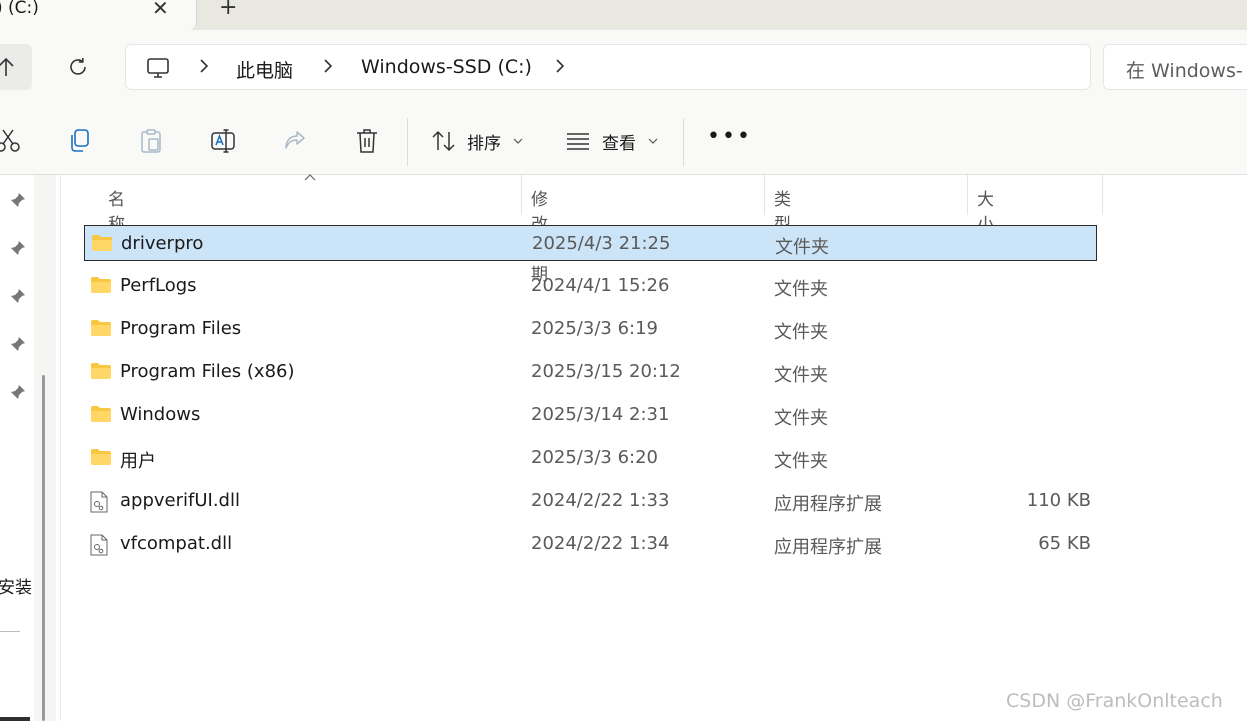  What do you see at coordinates (367, 141) in the screenshot?
I see `delete-icon` at bounding box center [367, 141].